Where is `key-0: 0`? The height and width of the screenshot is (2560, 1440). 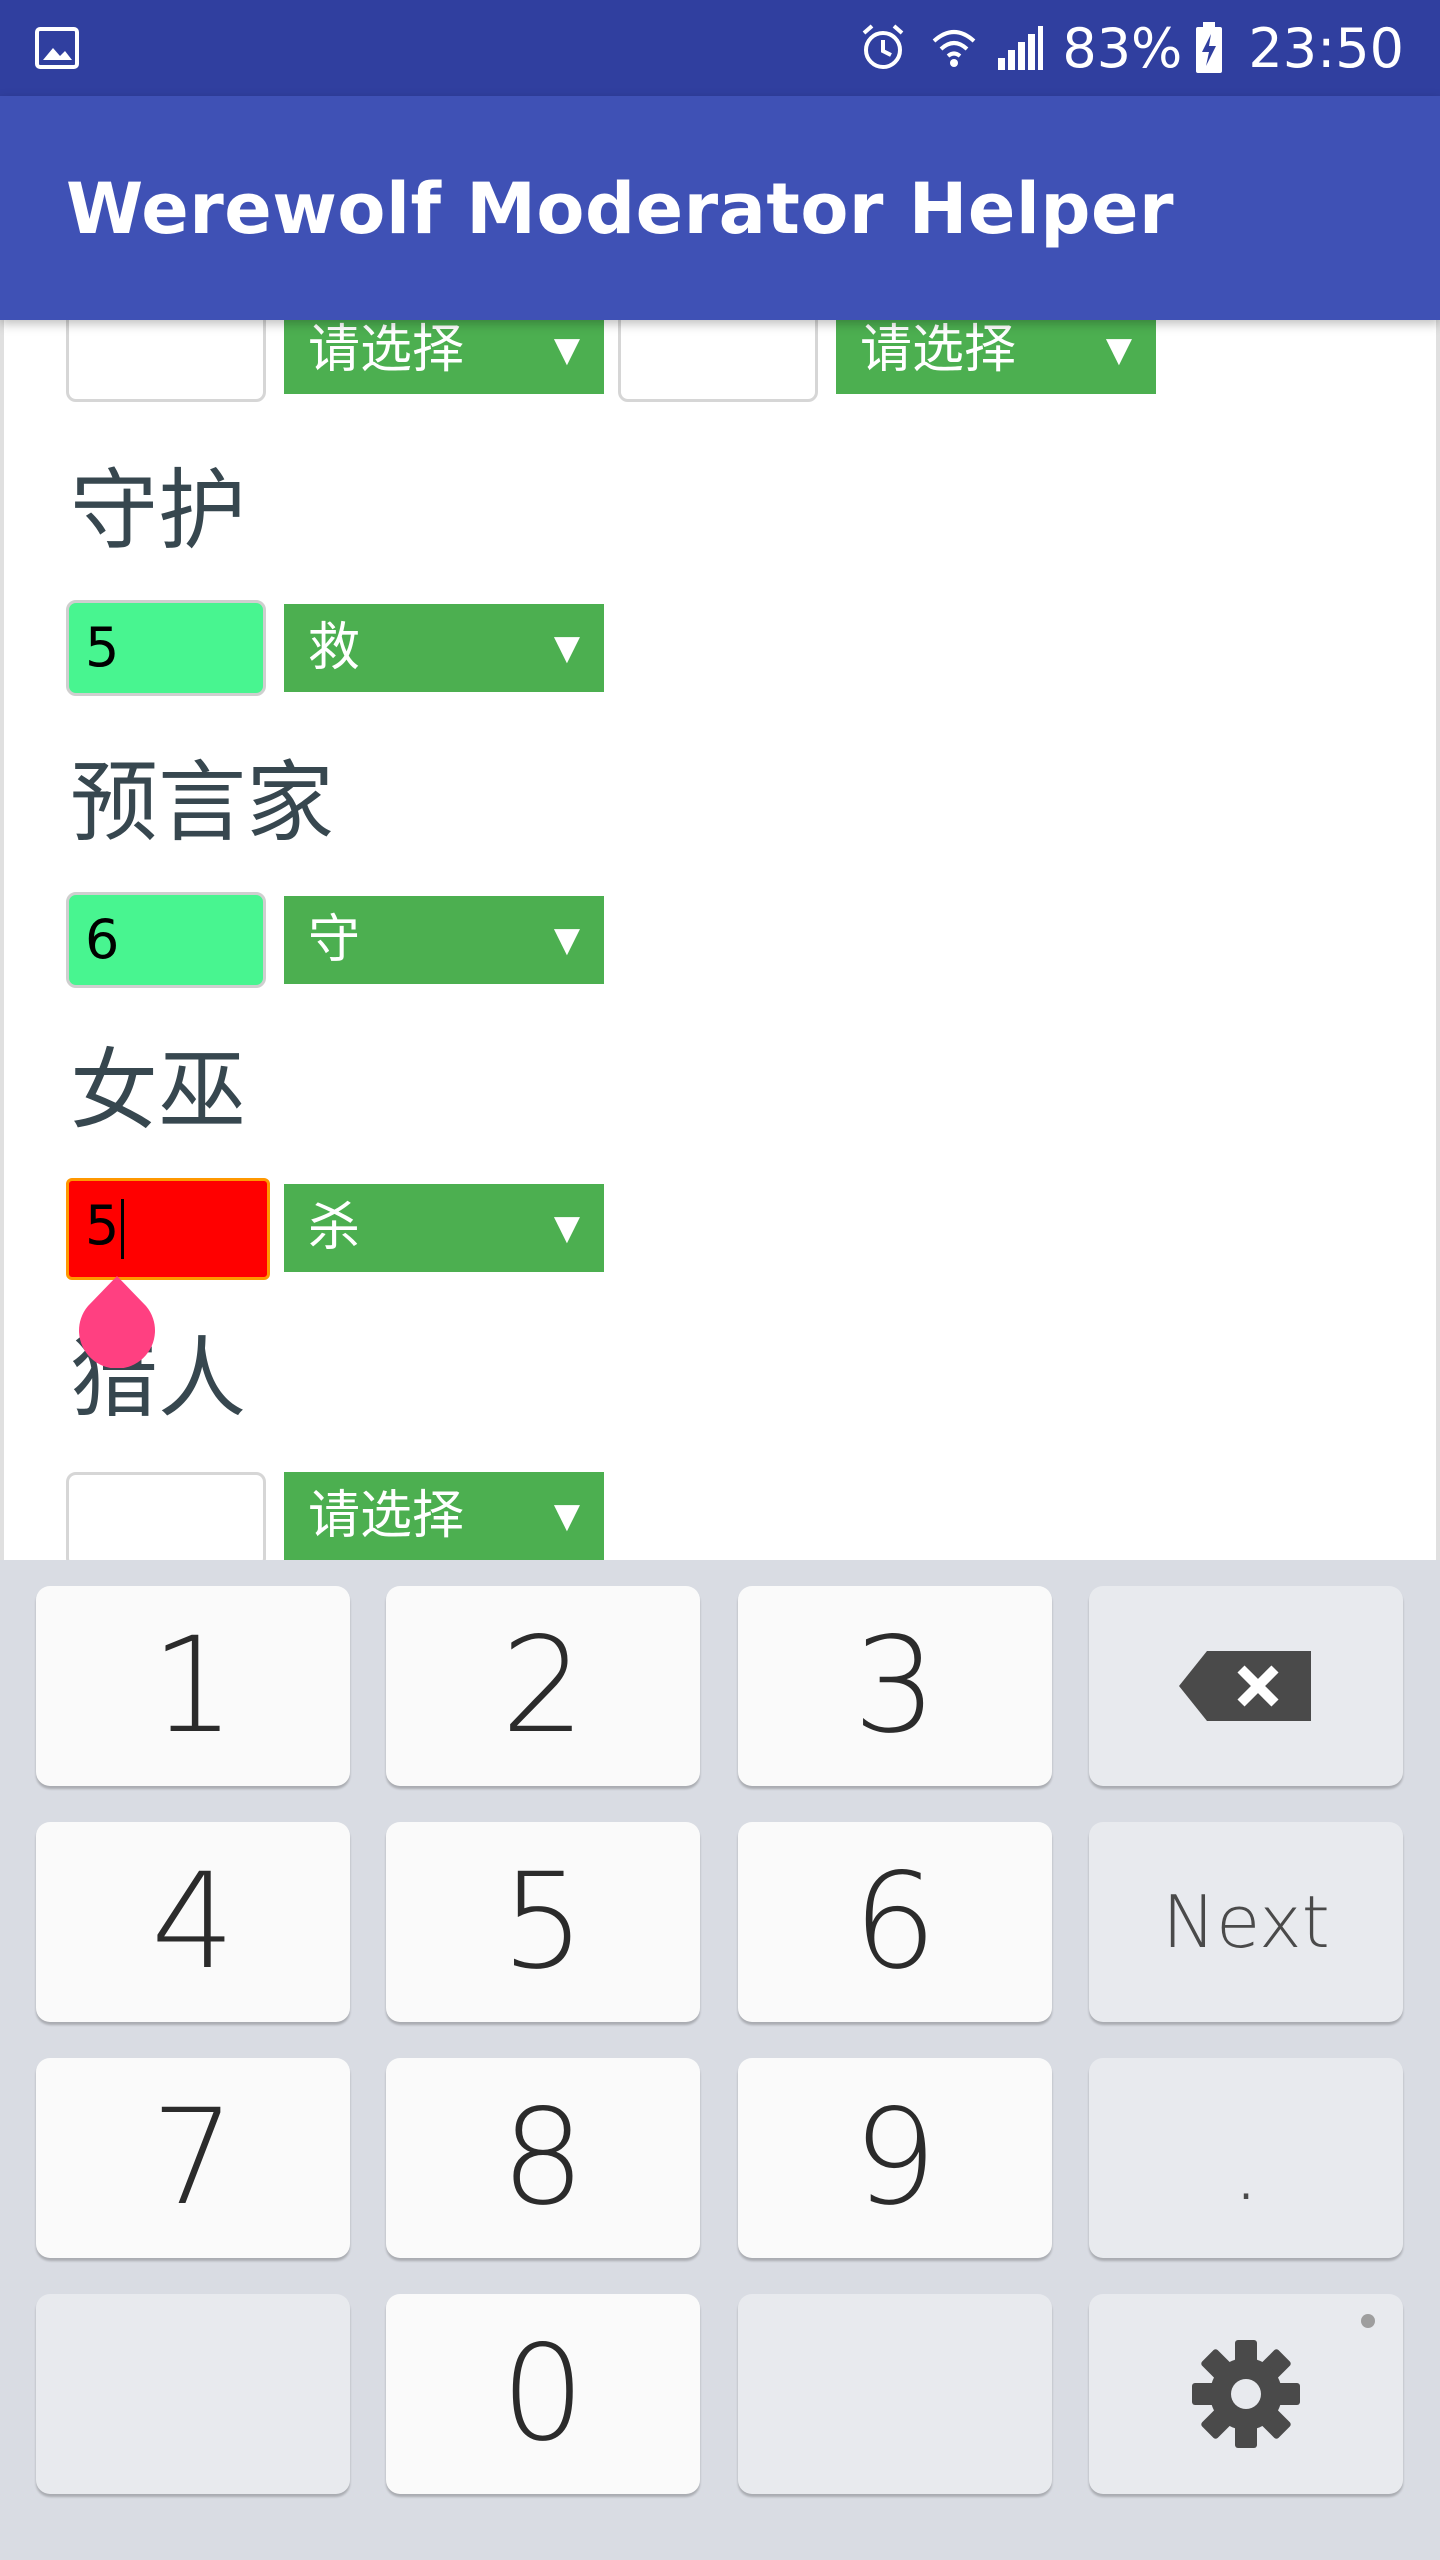 key-0: 0 is located at coordinates (543, 2394).